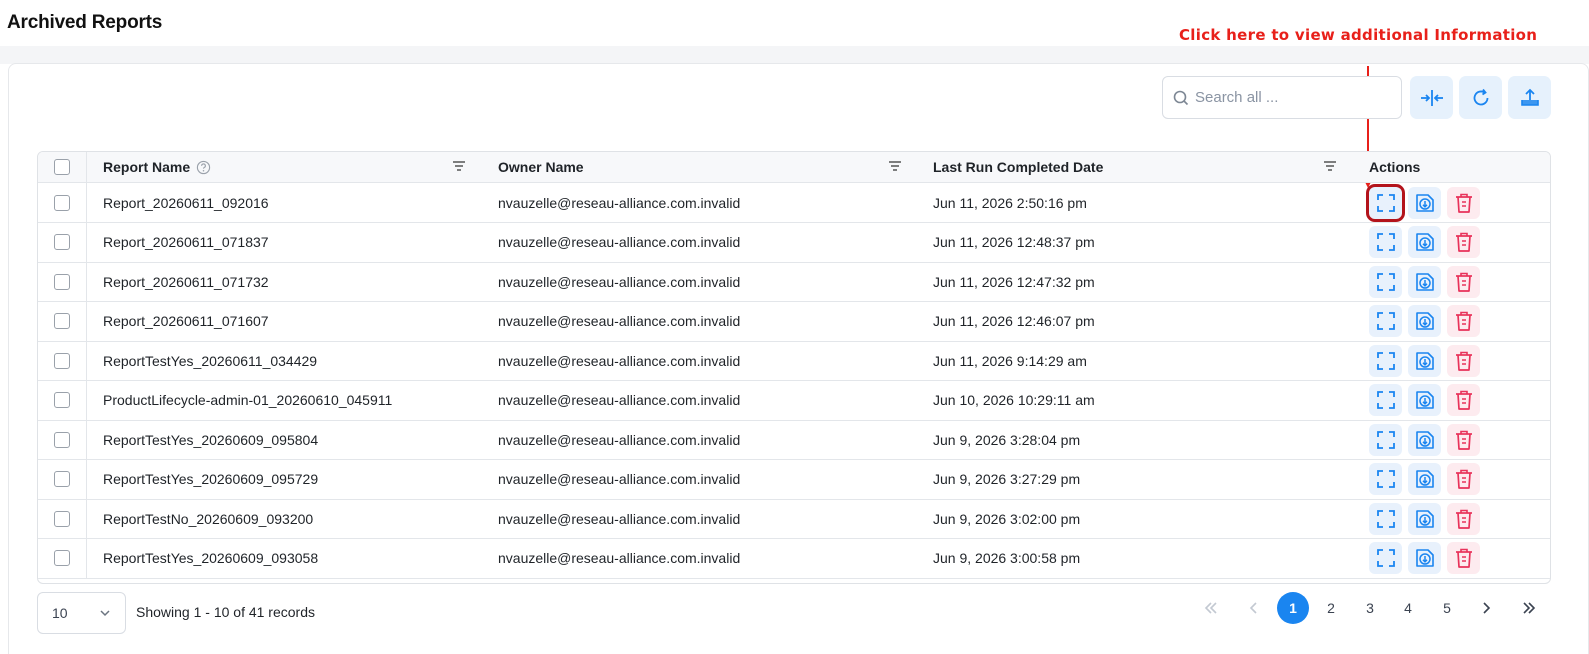 The height and width of the screenshot is (654, 1589). Describe the element at coordinates (1290, 97) in the screenshot. I see `search-input` at that location.